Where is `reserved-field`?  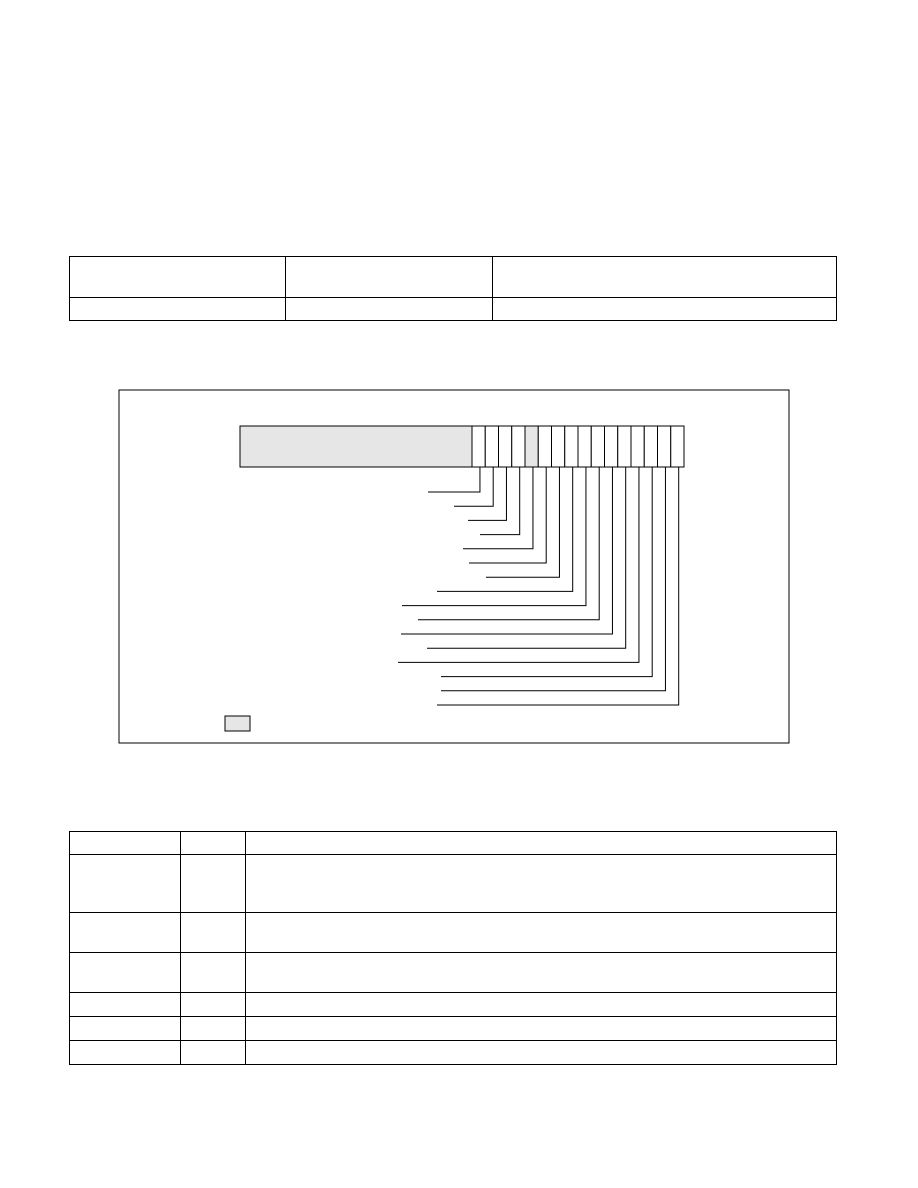 reserved-field is located at coordinates (356, 446).